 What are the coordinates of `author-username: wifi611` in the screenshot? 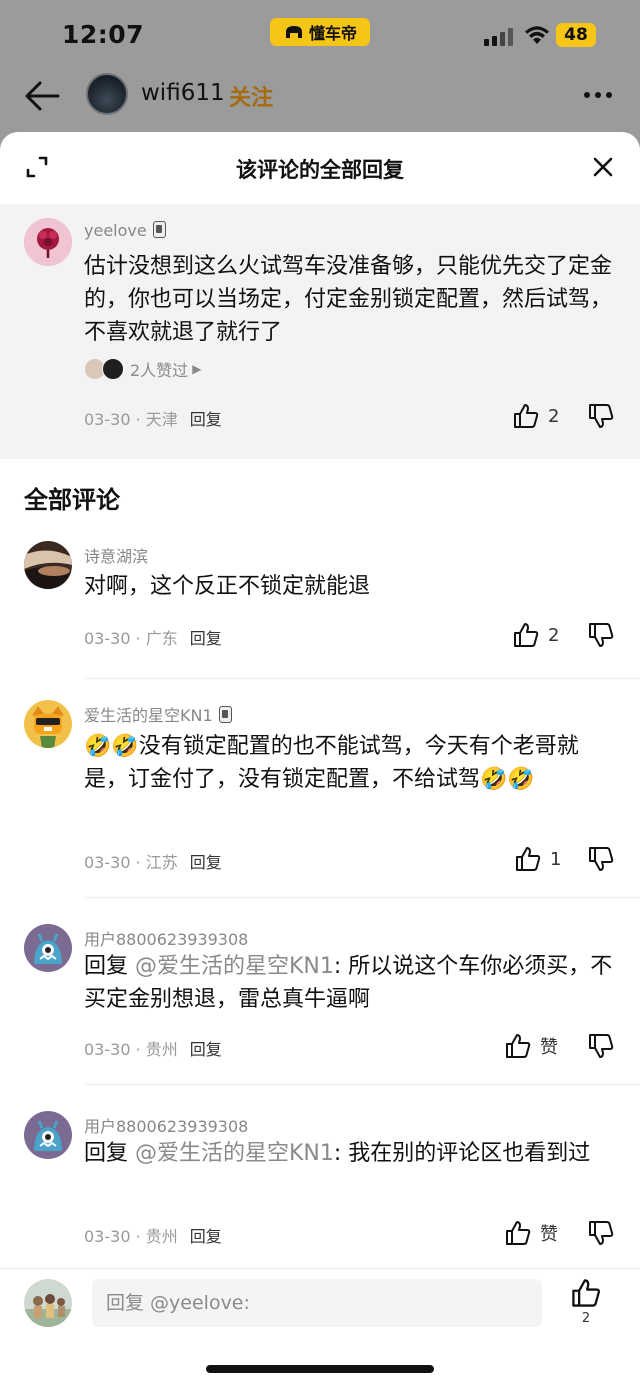 It's located at (183, 93).